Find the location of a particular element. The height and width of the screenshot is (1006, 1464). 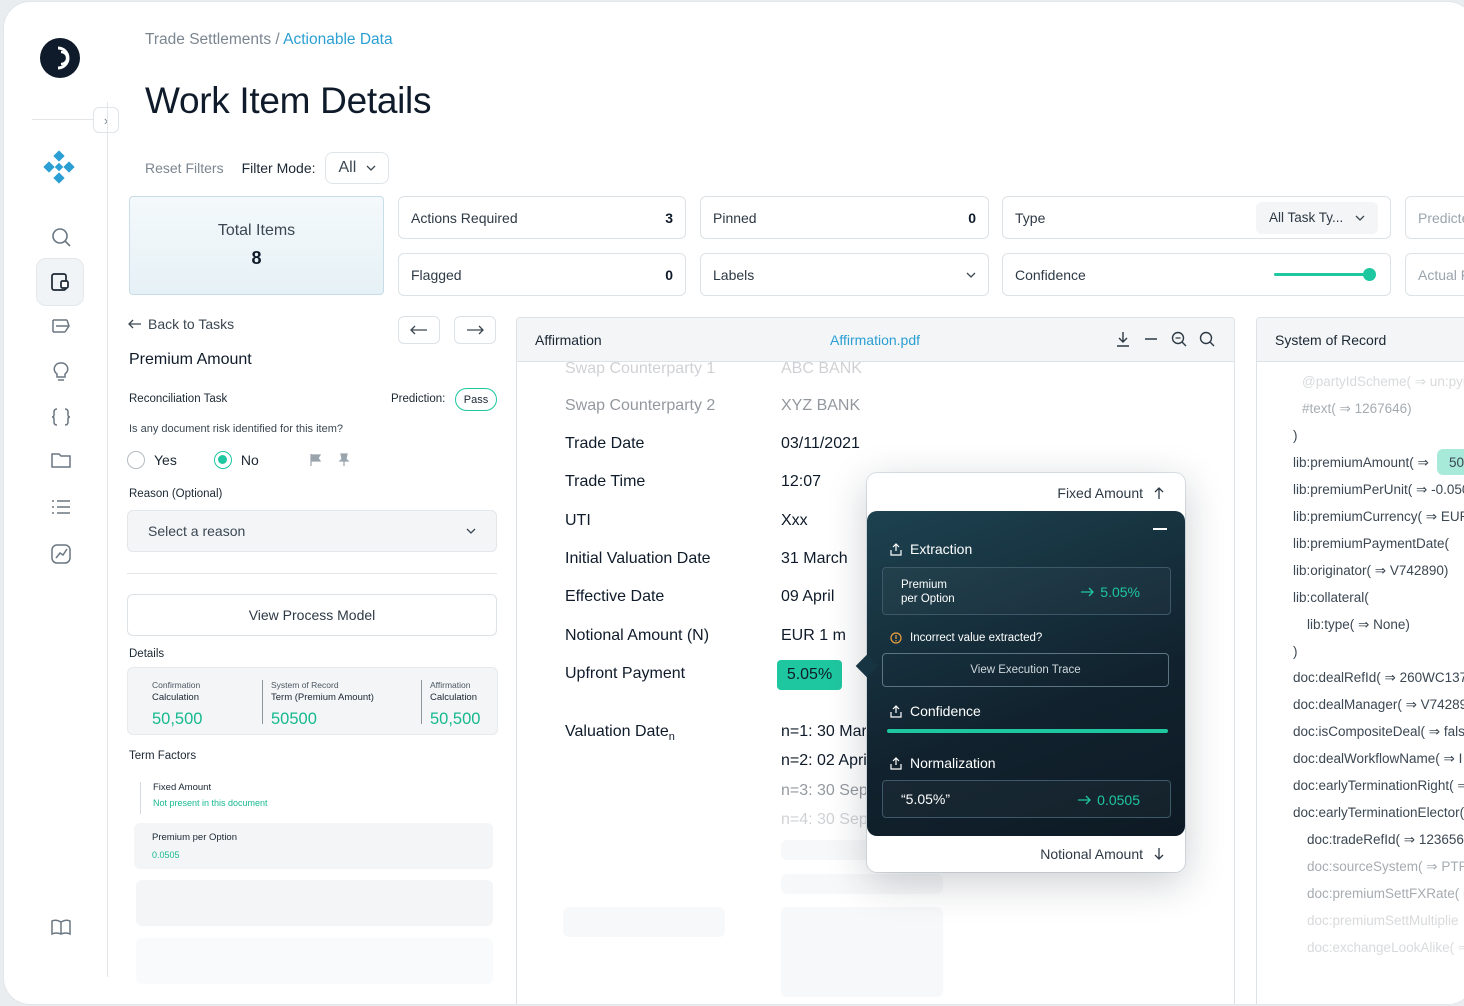

chart-icon is located at coordinates (61, 554).